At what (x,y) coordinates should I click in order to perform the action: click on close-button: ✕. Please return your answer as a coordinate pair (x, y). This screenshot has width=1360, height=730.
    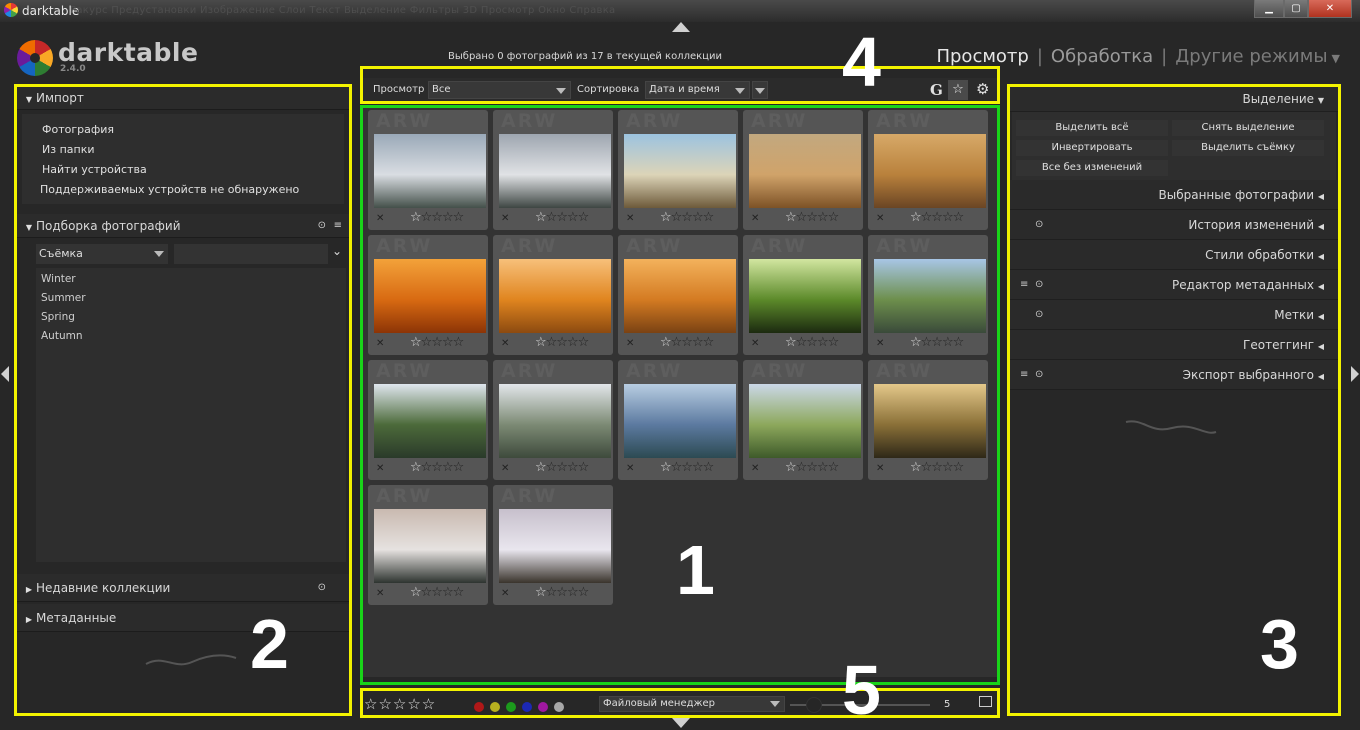
    Looking at the image, I should click on (1330, 9).